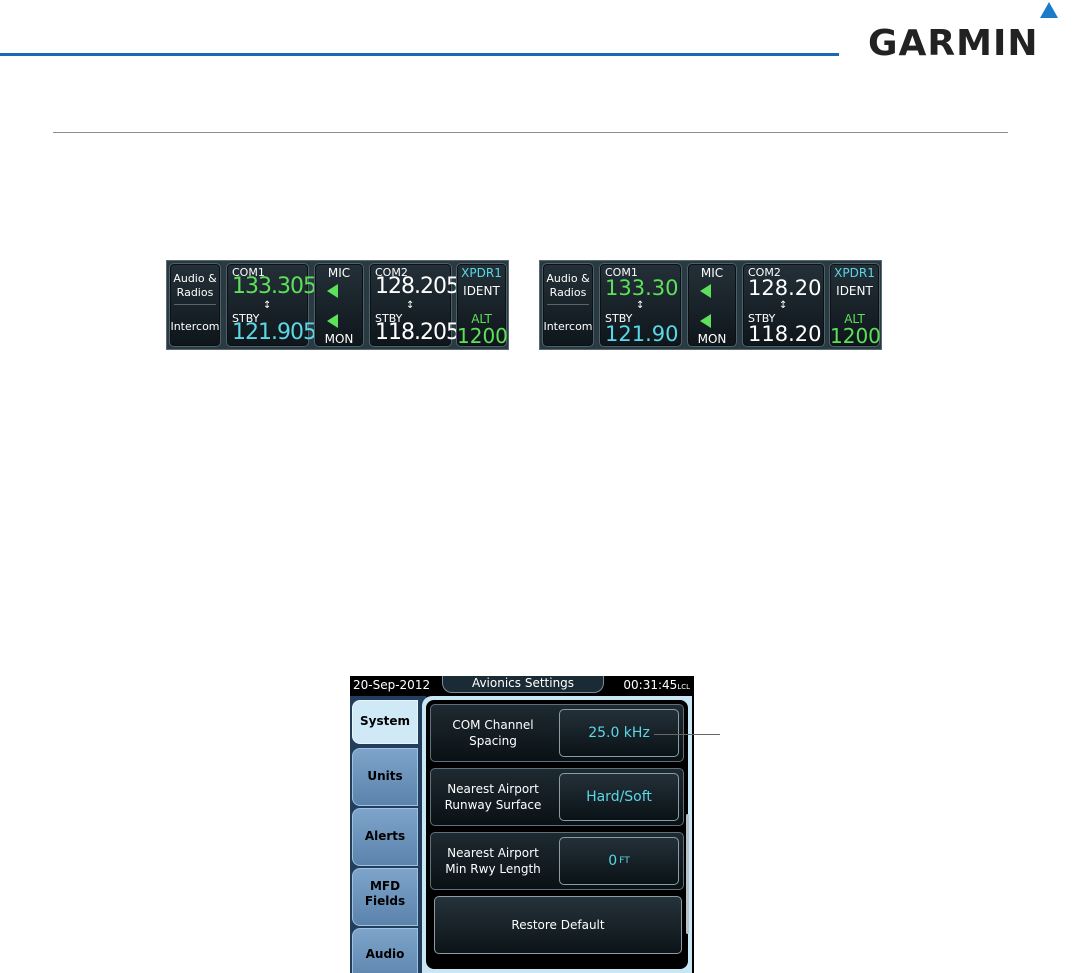 The width and height of the screenshot is (1080, 973). What do you see at coordinates (493, 733) in the screenshot?
I see `com-spacing-label: COM Channel Spacing` at bounding box center [493, 733].